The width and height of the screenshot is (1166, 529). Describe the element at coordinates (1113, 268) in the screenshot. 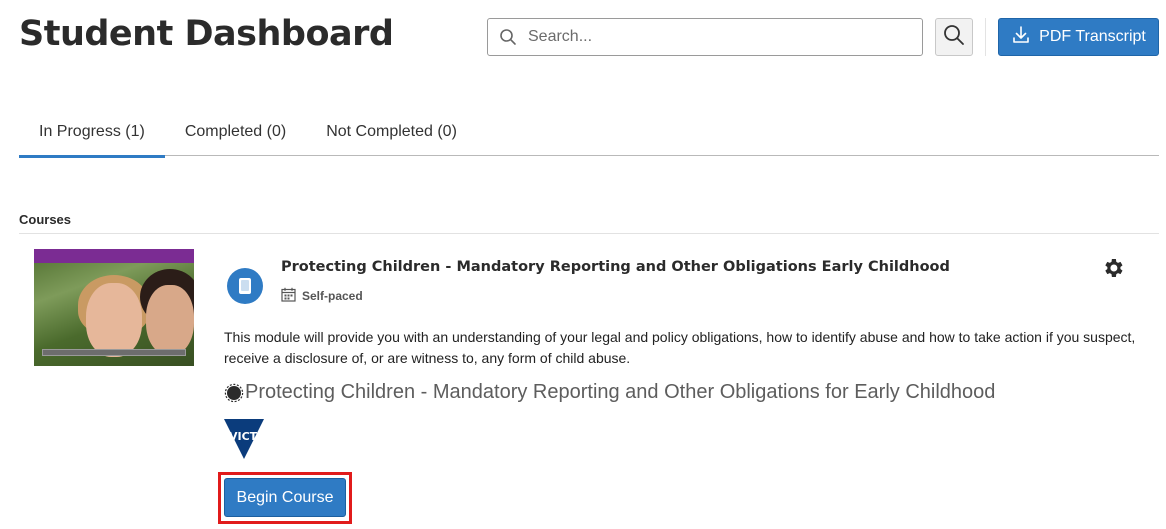

I see `gear-icon` at that location.